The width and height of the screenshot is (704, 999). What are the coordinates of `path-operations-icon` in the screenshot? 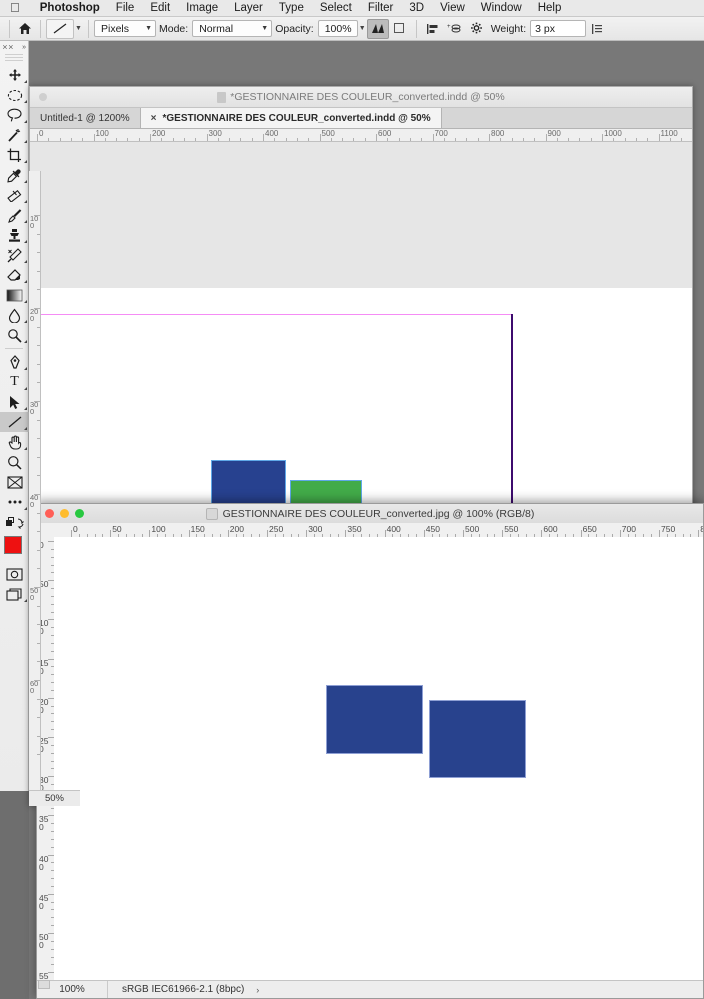 It's located at (400, 29).